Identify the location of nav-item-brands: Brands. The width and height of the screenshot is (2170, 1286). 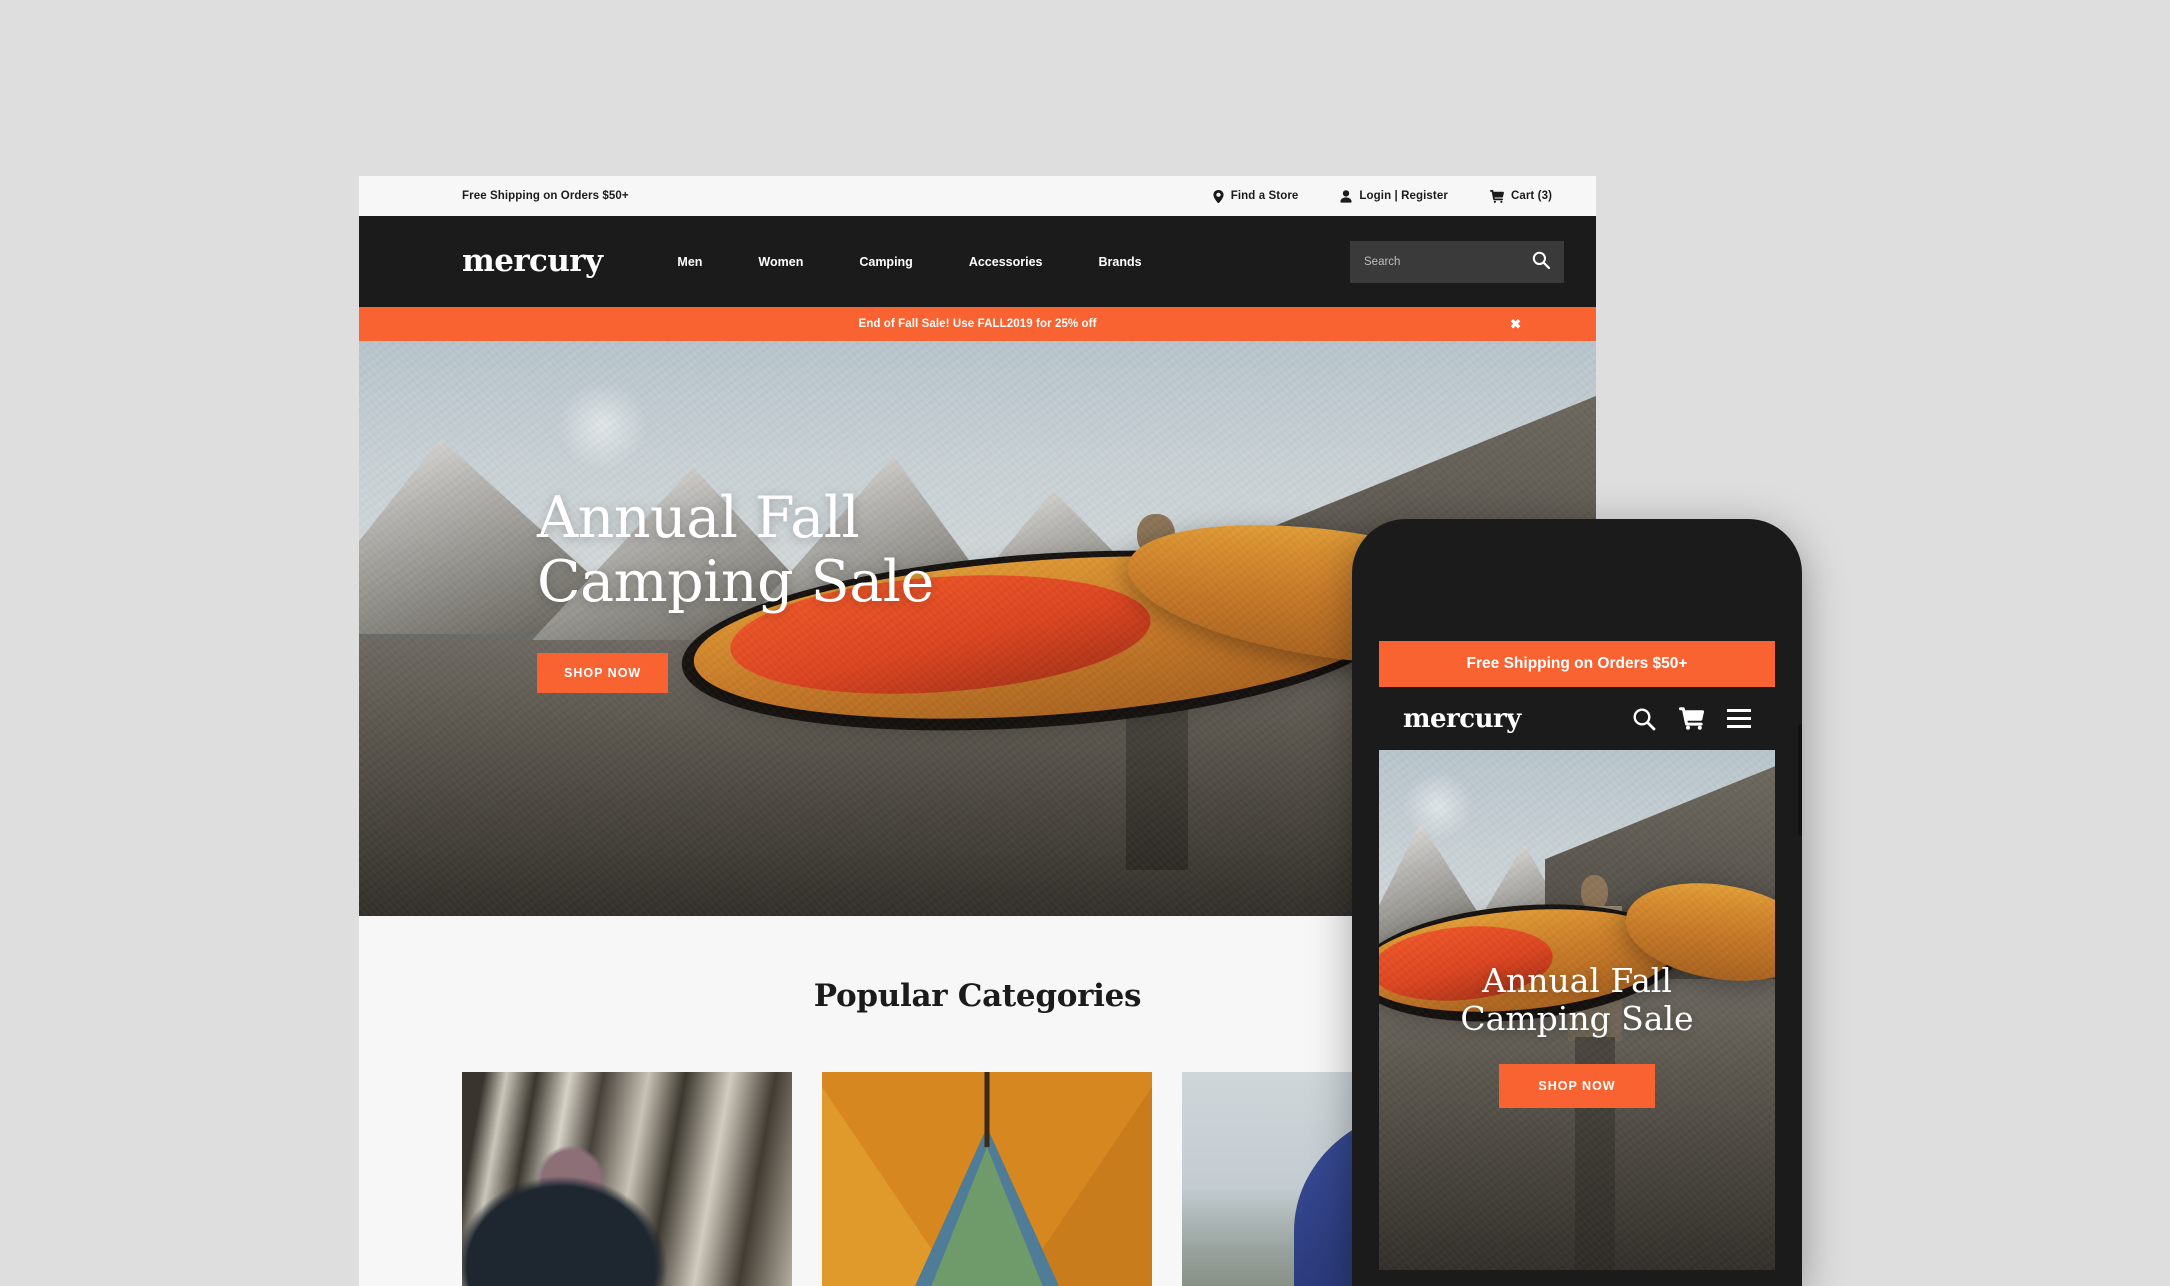
(1120, 262).